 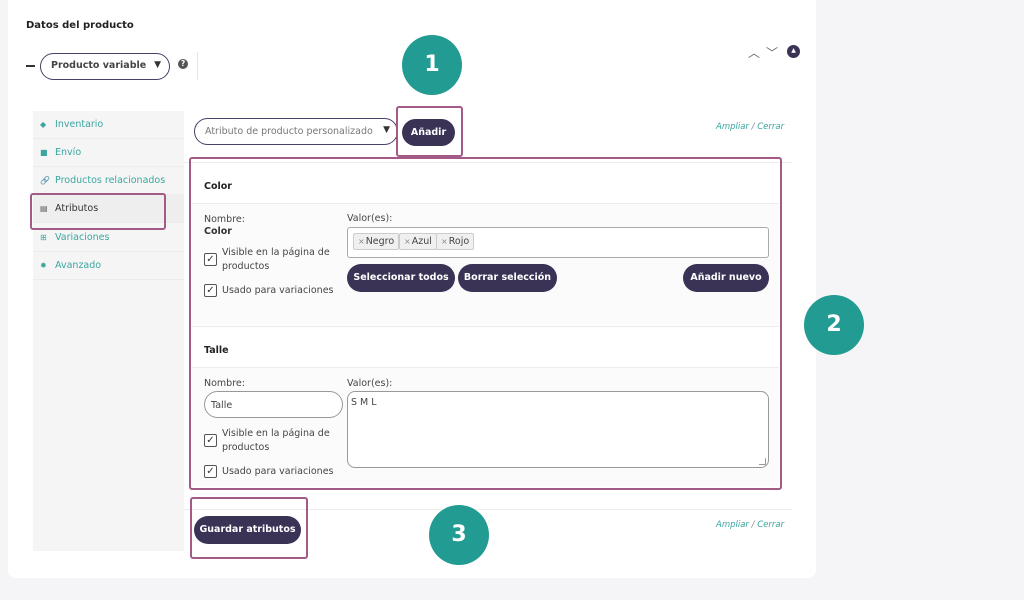 I want to click on tag-negro: ×Negro, so click(x=376, y=241).